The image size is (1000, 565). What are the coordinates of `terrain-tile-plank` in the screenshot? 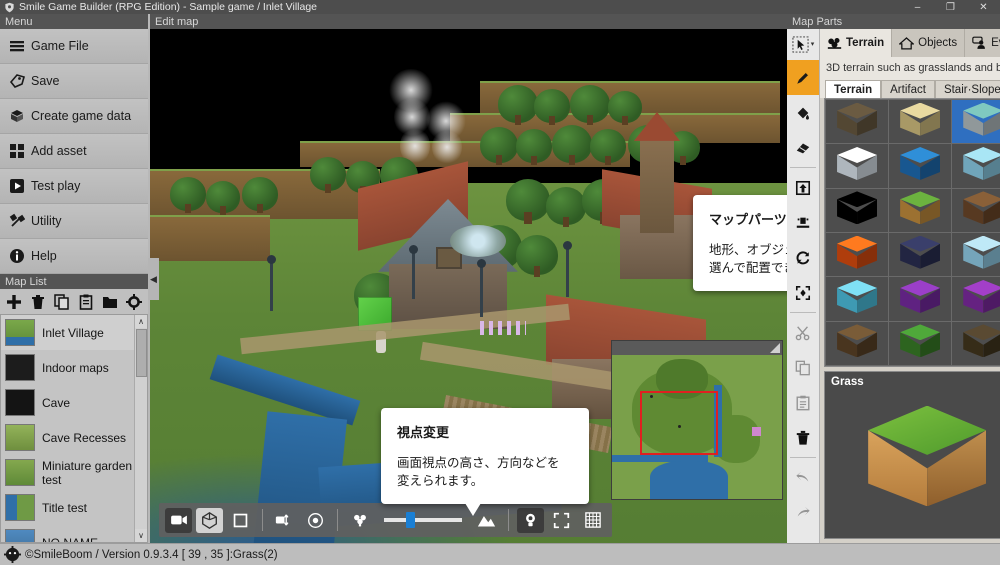 It's located at (976, 343).